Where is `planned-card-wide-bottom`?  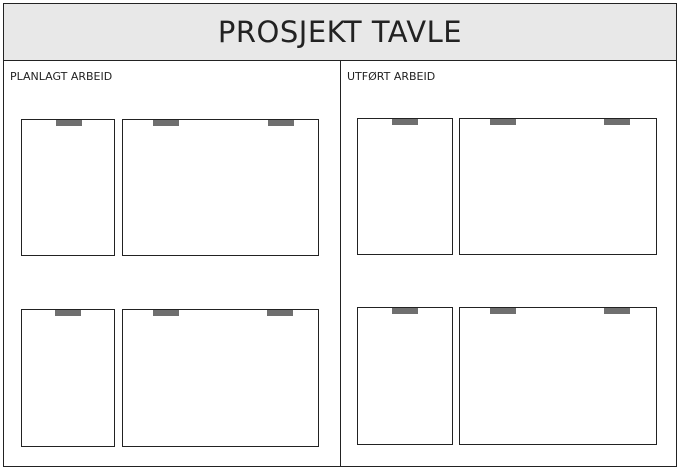 planned-card-wide-bottom is located at coordinates (220, 378).